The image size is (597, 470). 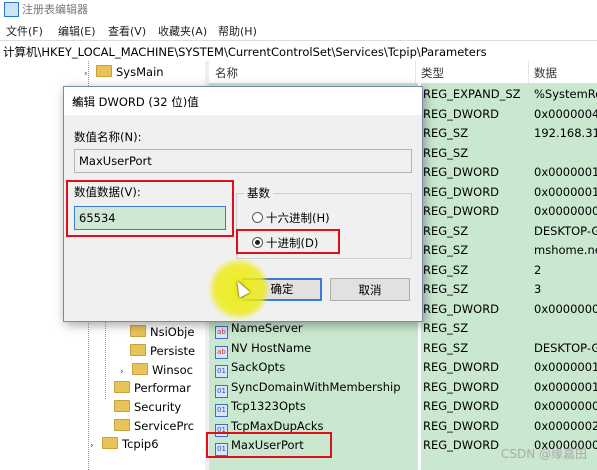 I want to click on tree-item-tcpip6: › Tcpip6, so click(x=124, y=444).